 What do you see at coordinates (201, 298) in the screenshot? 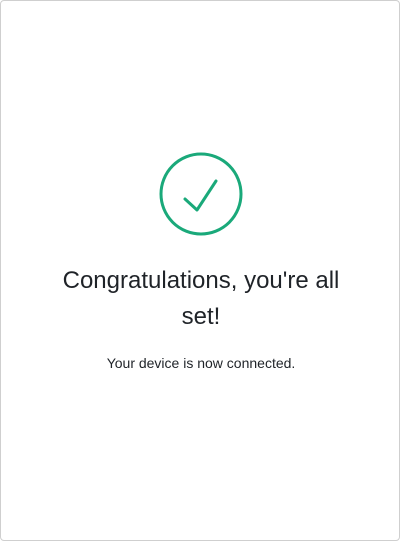
I see `success-title: Congratulations, you're all set!` at bounding box center [201, 298].